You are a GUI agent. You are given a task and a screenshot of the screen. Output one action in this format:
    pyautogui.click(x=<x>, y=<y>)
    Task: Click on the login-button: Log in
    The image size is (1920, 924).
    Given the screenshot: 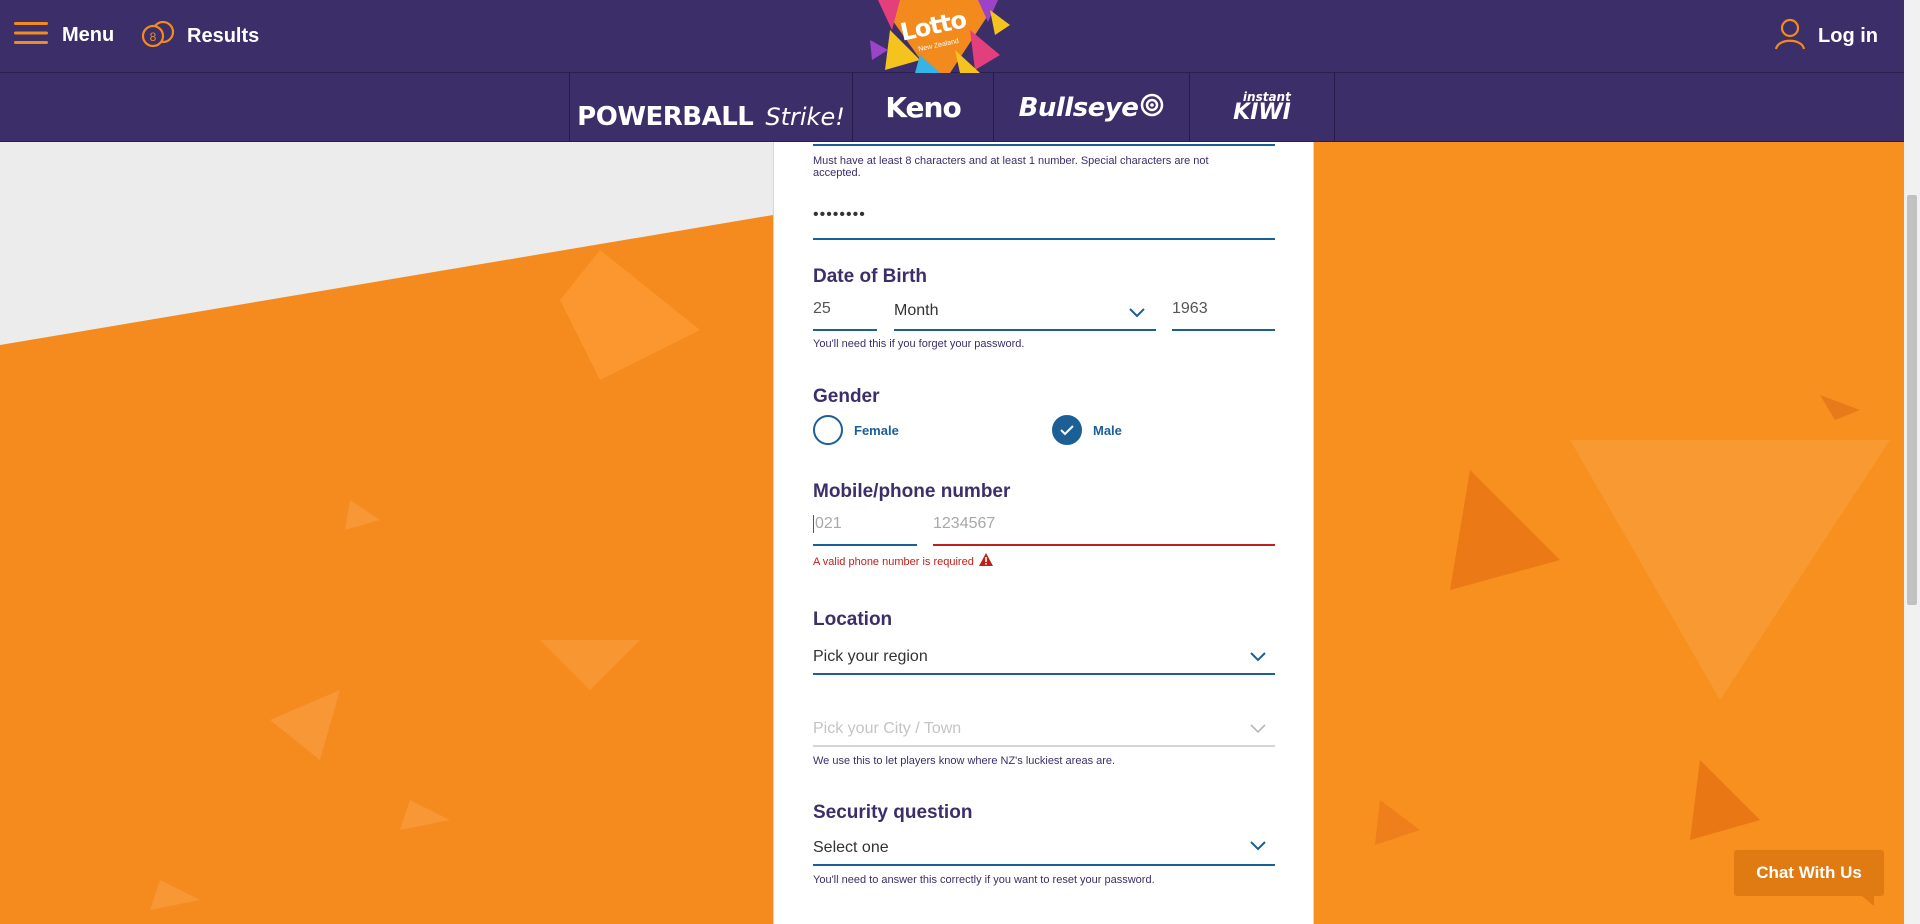 What is the action you would take?
    pyautogui.click(x=1826, y=36)
    